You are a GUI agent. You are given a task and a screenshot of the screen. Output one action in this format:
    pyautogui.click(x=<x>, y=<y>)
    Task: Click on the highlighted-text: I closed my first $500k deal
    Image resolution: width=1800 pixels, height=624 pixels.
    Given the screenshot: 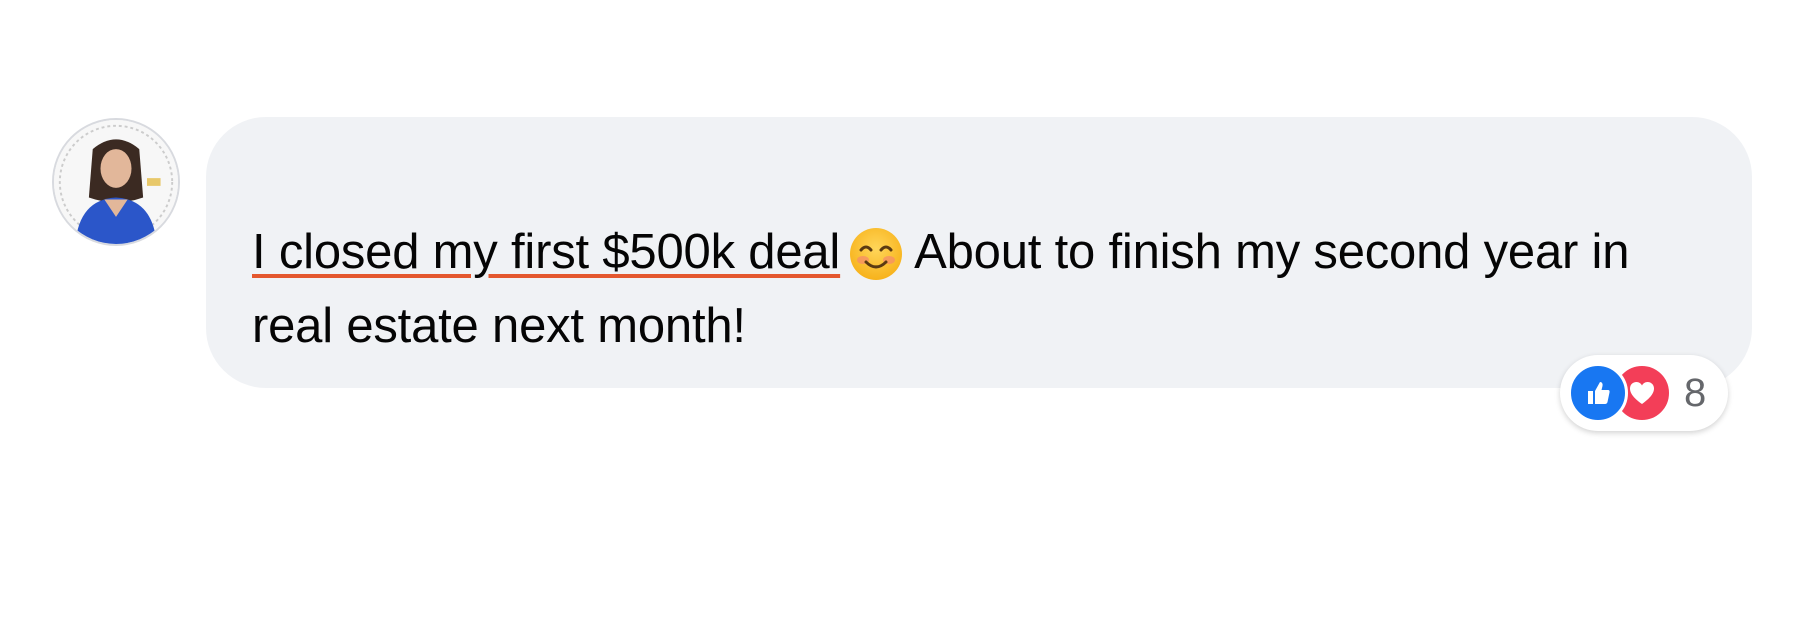 What is the action you would take?
    pyautogui.click(x=546, y=252)
    